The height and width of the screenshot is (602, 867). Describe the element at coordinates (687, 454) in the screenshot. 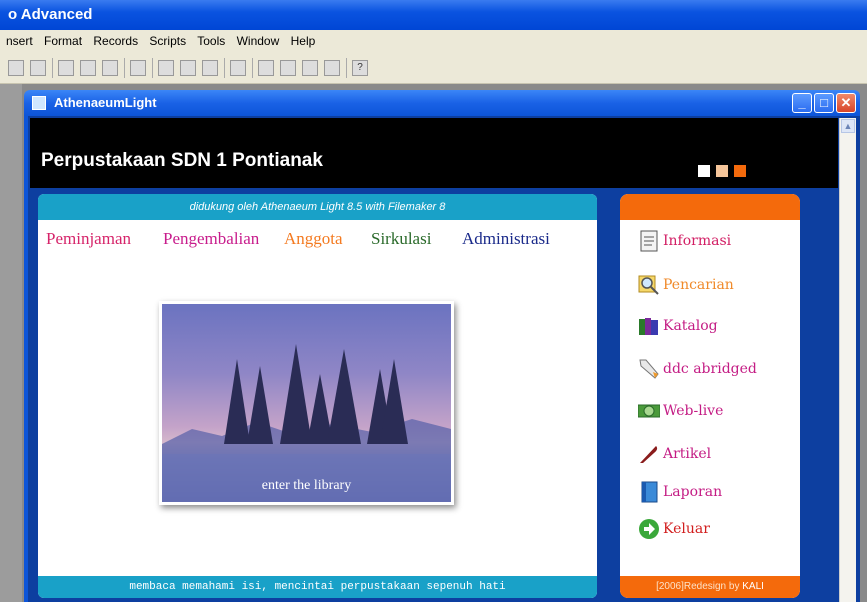

I see `sidebar-item-label: Artikel` at that location.